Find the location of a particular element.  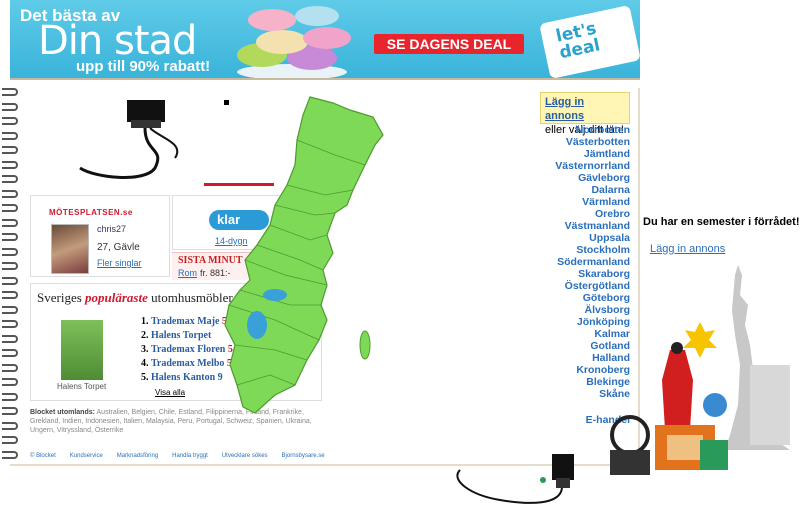

county-link: Västerbotten is located at coordinates (585, 142).